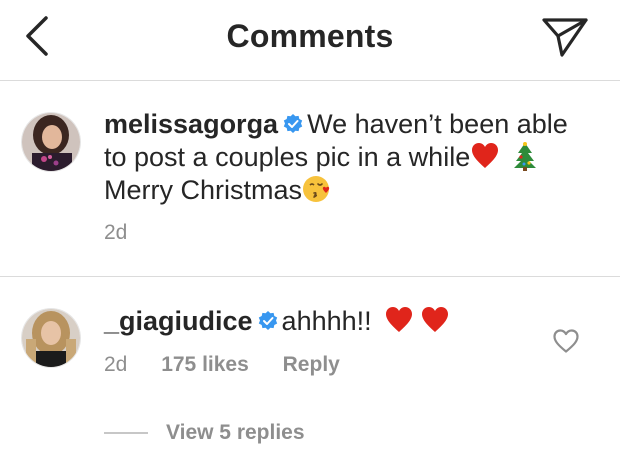  What do you see at coordinates (525, 156) in the screenshot?
I see `christmas-tree-icon` at bounding box center [525, 156].